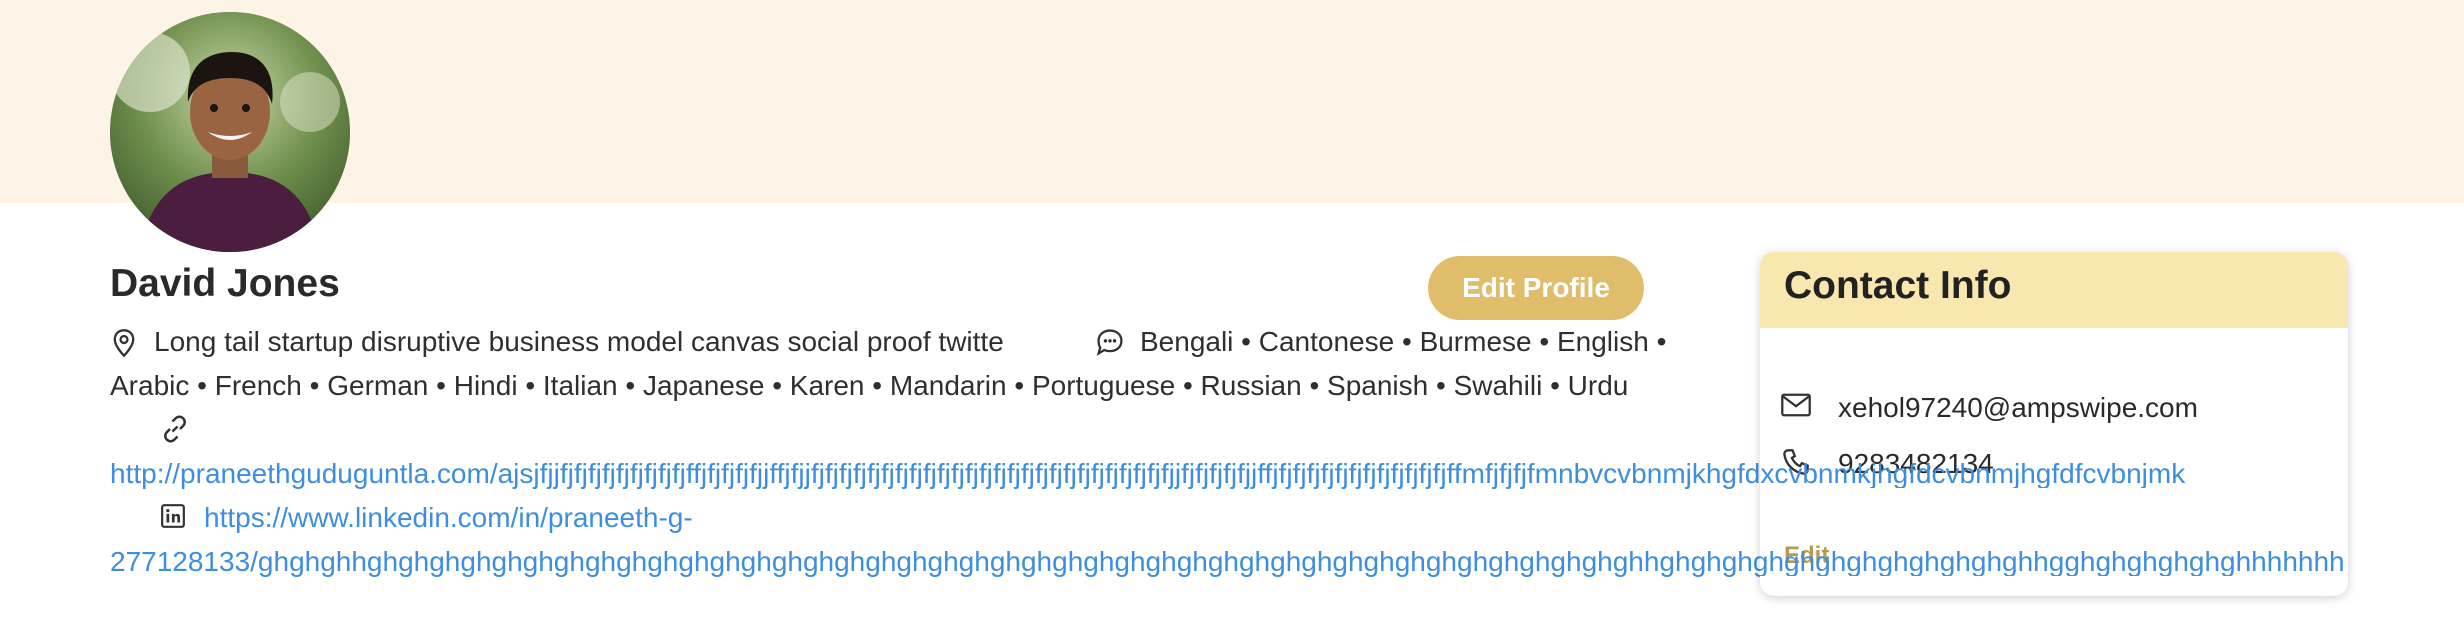 The image size is (2464, 640). I want to click on location-icon, so click(124, 343).